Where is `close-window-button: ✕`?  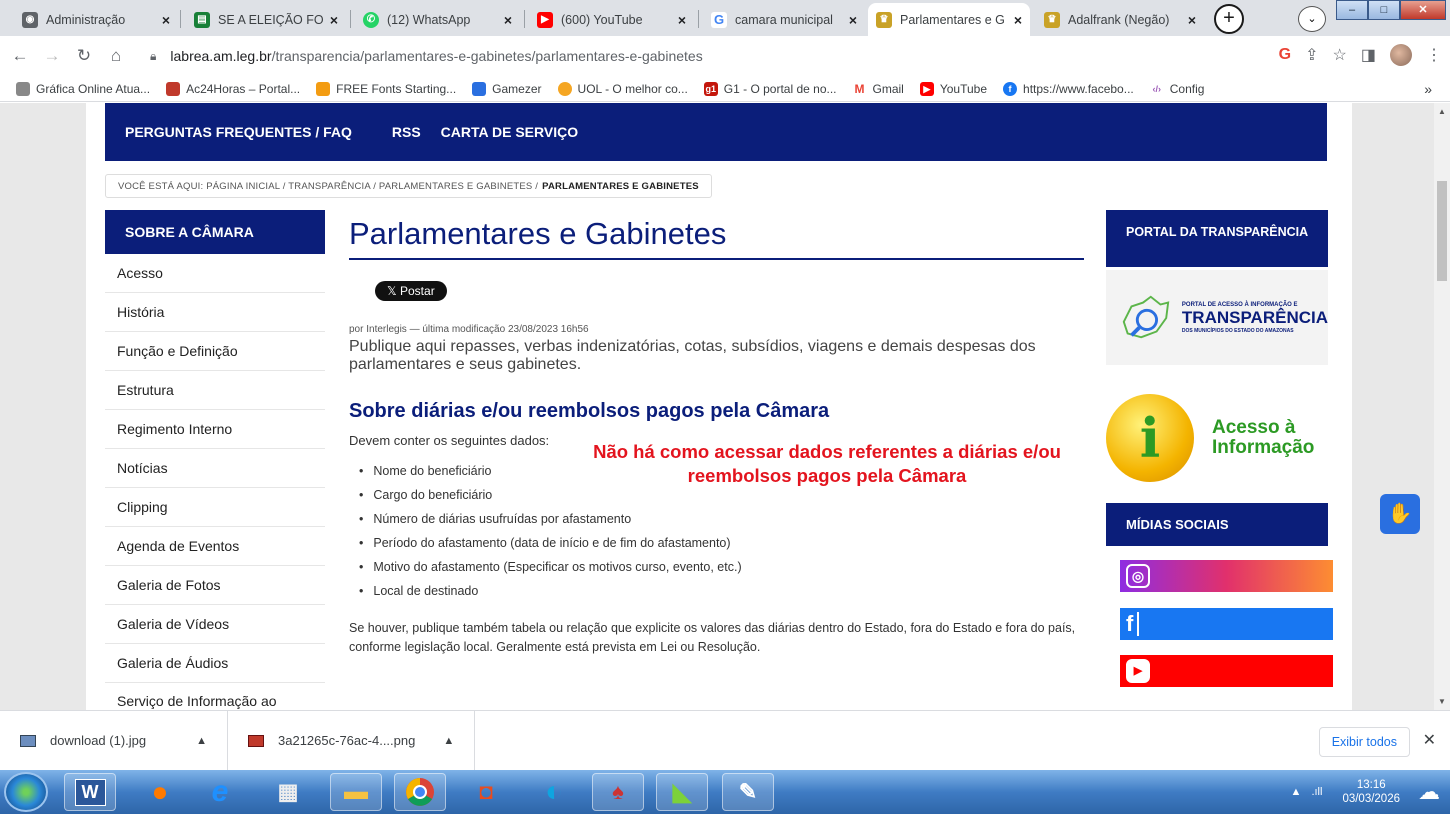
close-window-button: ✕ is located at coordinates (1423, 10).